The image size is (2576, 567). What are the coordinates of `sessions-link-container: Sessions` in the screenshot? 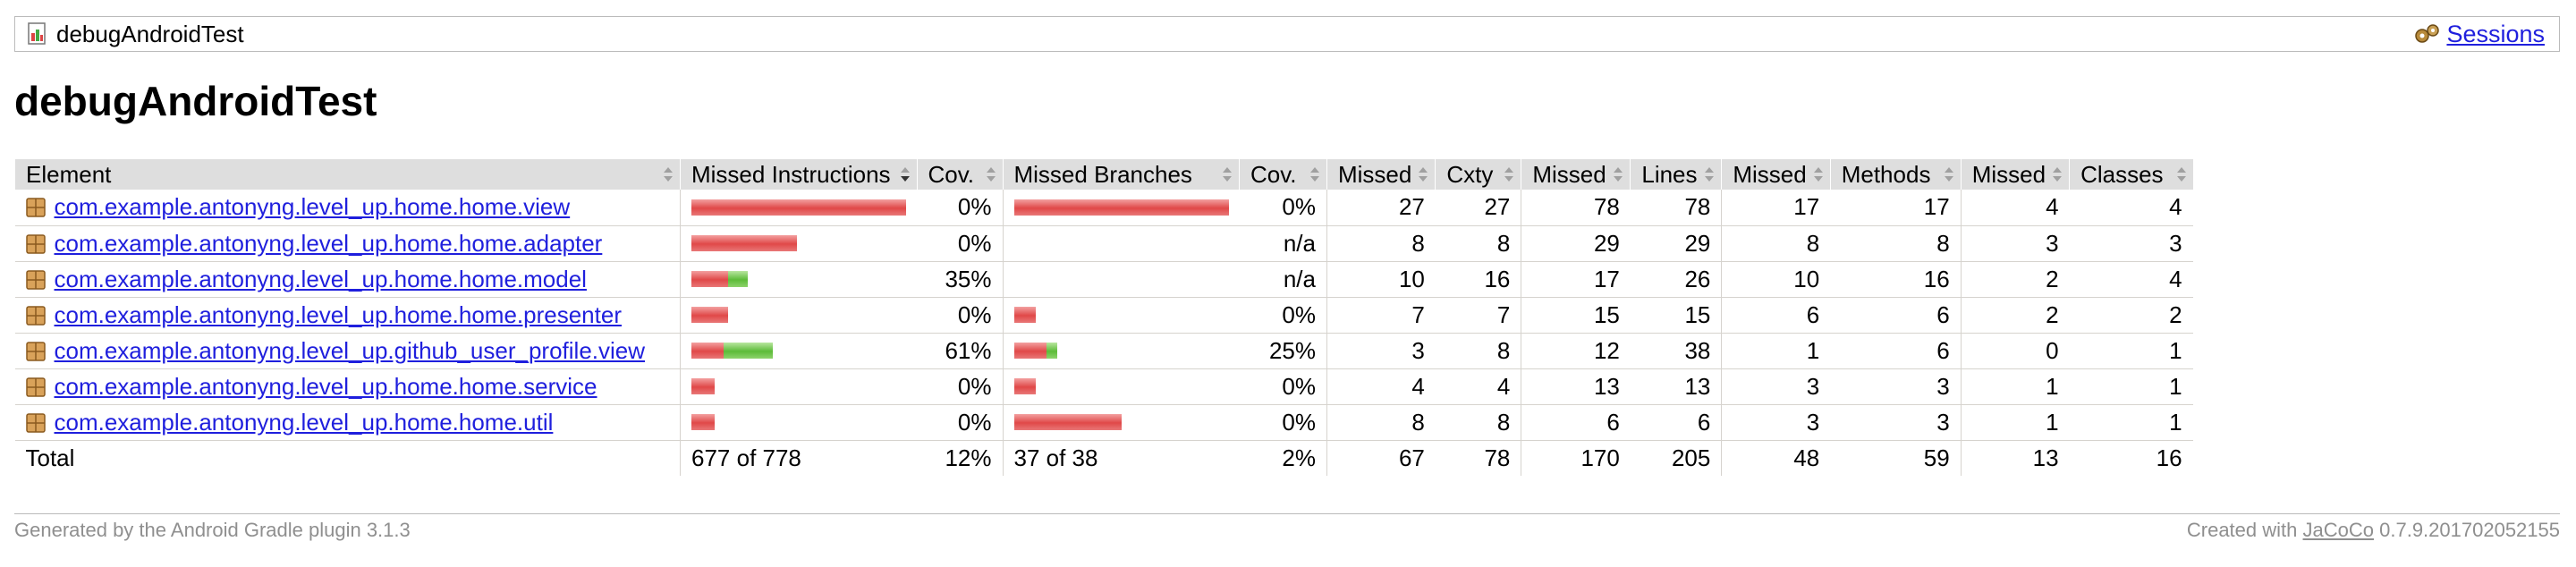 It's located at (2479, 34).